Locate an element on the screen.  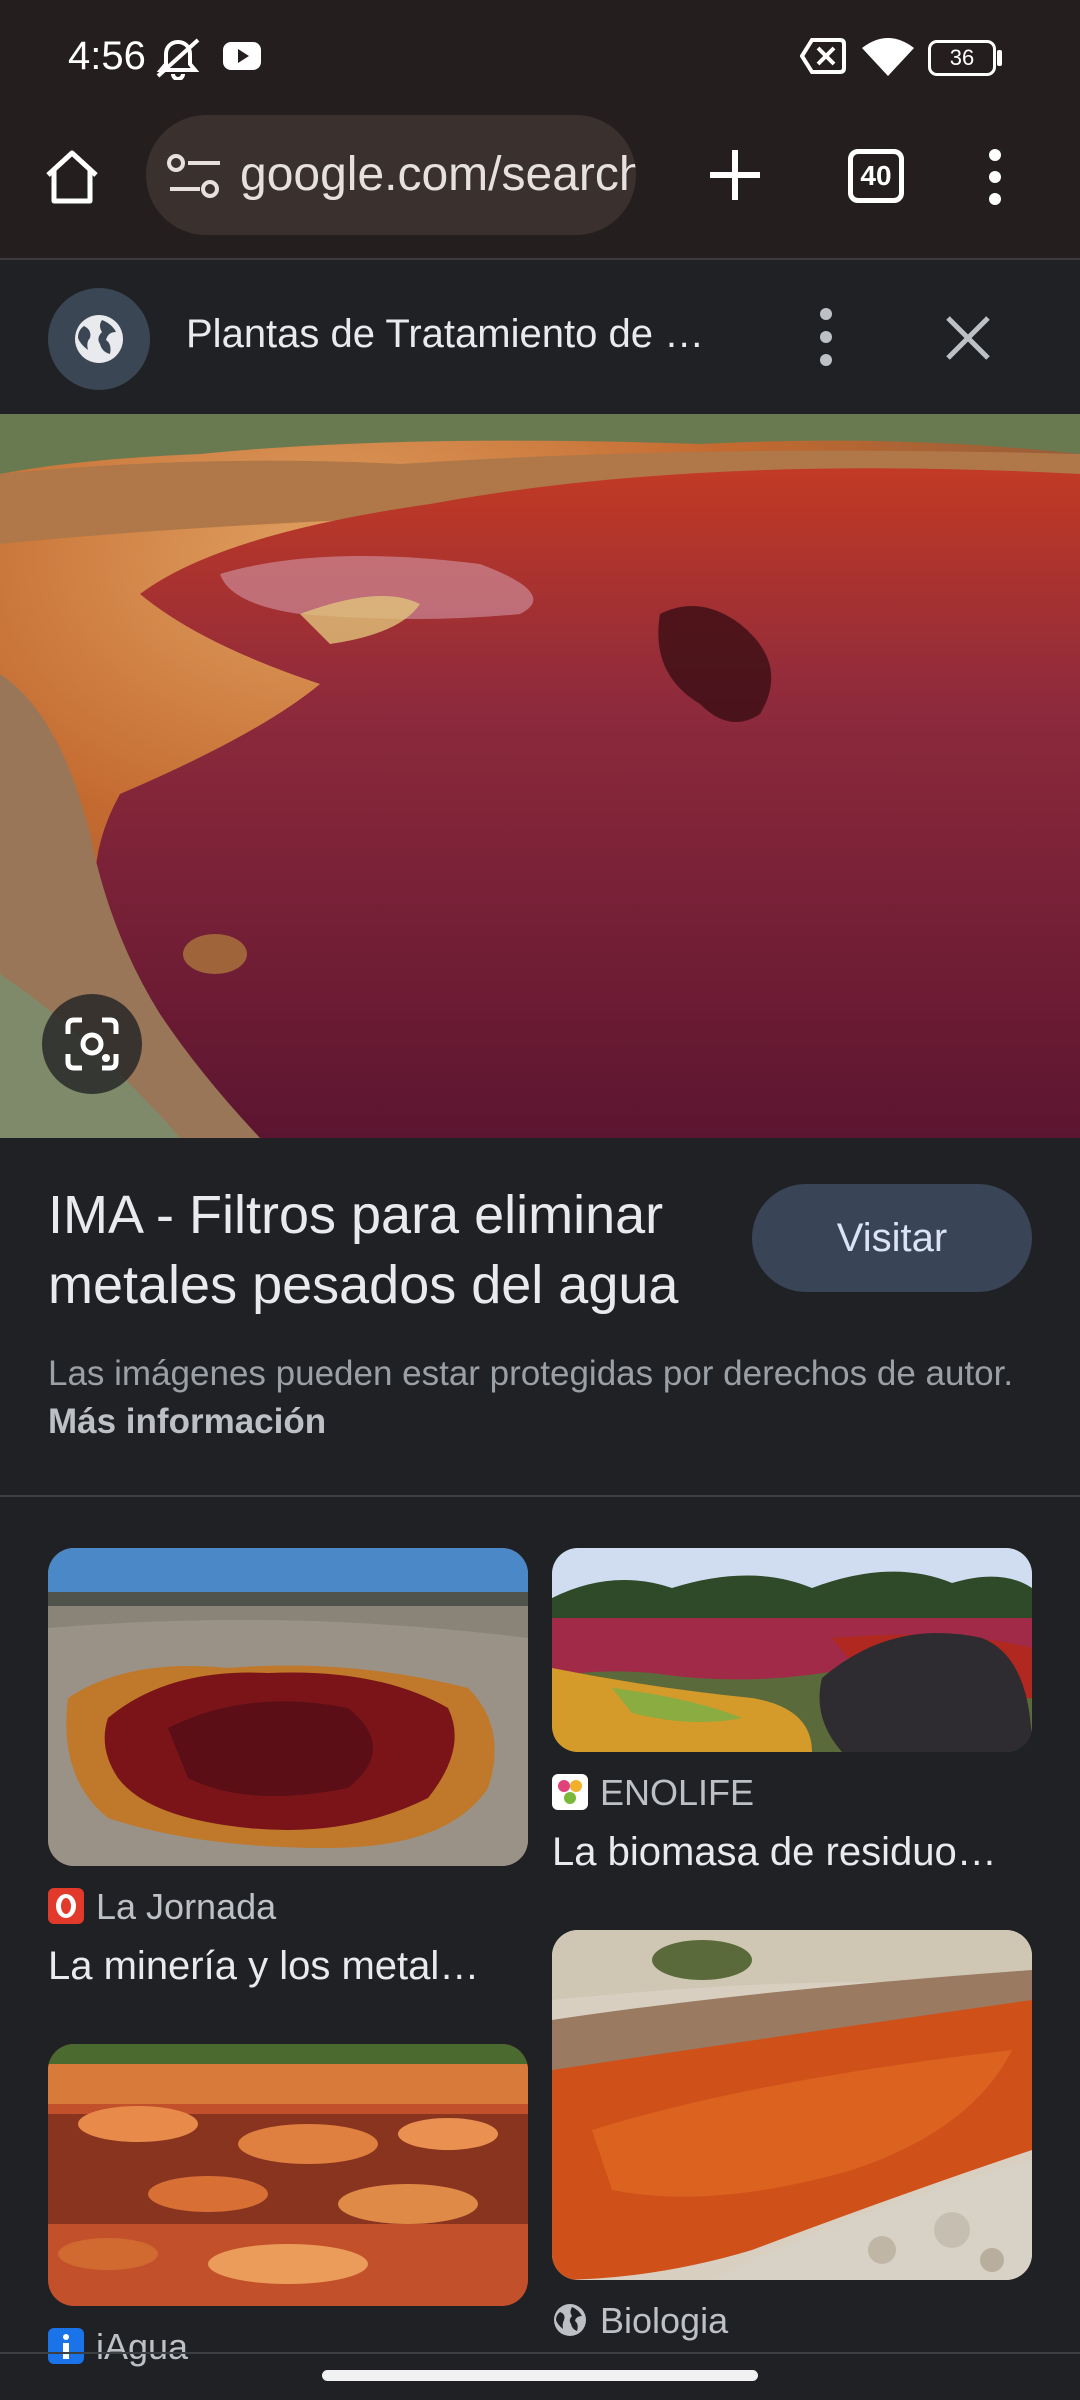
url-text: google.com/search is located at coordinates (438, 174).